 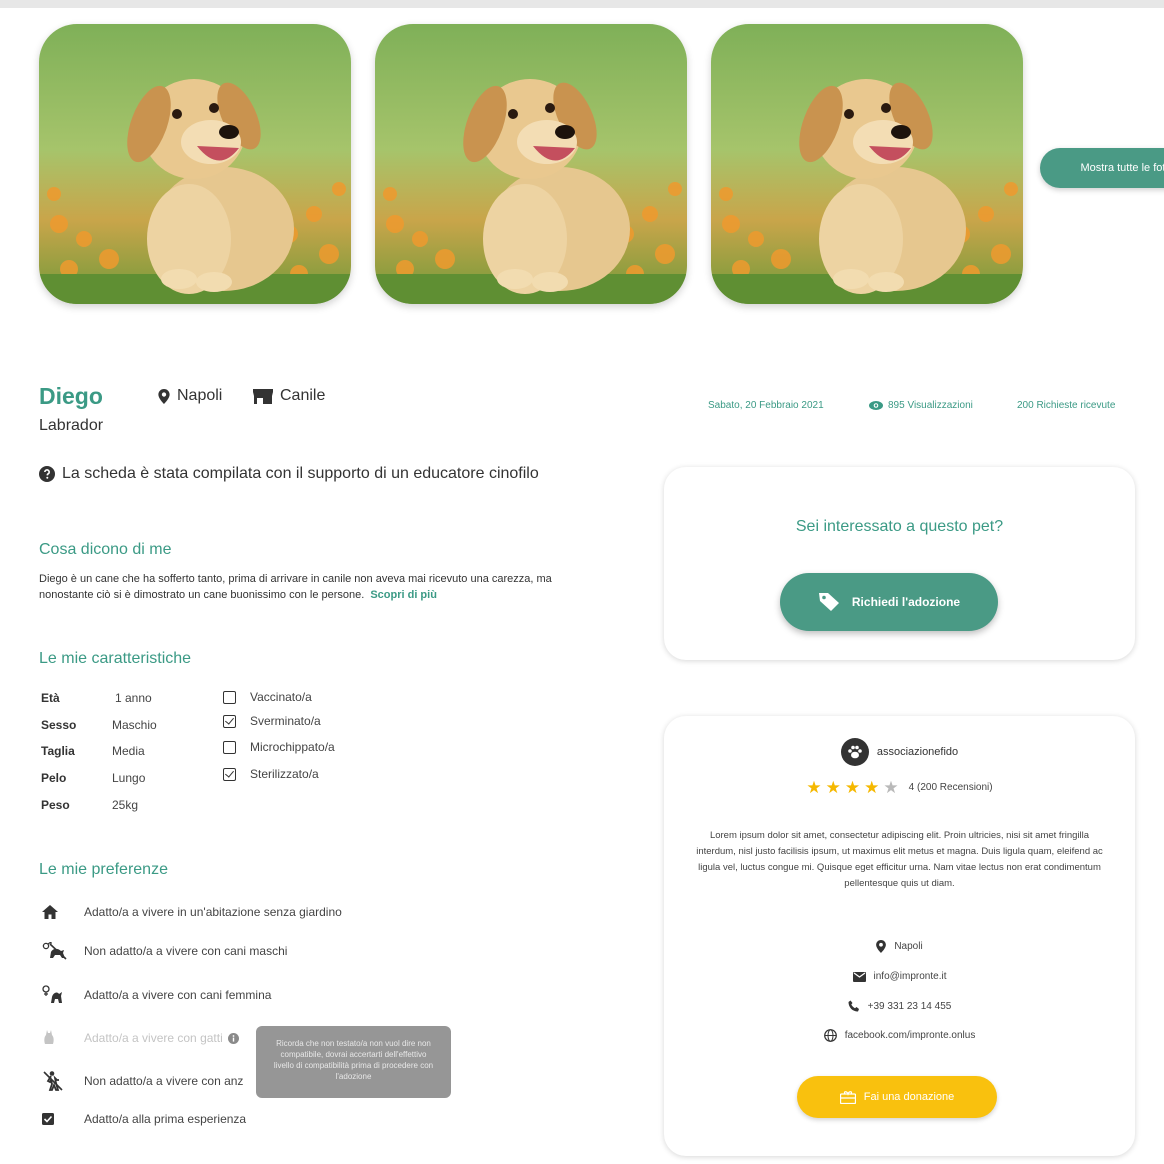 What do you see at coordinates (284, 774) in the screenshot?
I see `check-sterilized-label: Sterilizzato/a` at bounding box center [284, 774].